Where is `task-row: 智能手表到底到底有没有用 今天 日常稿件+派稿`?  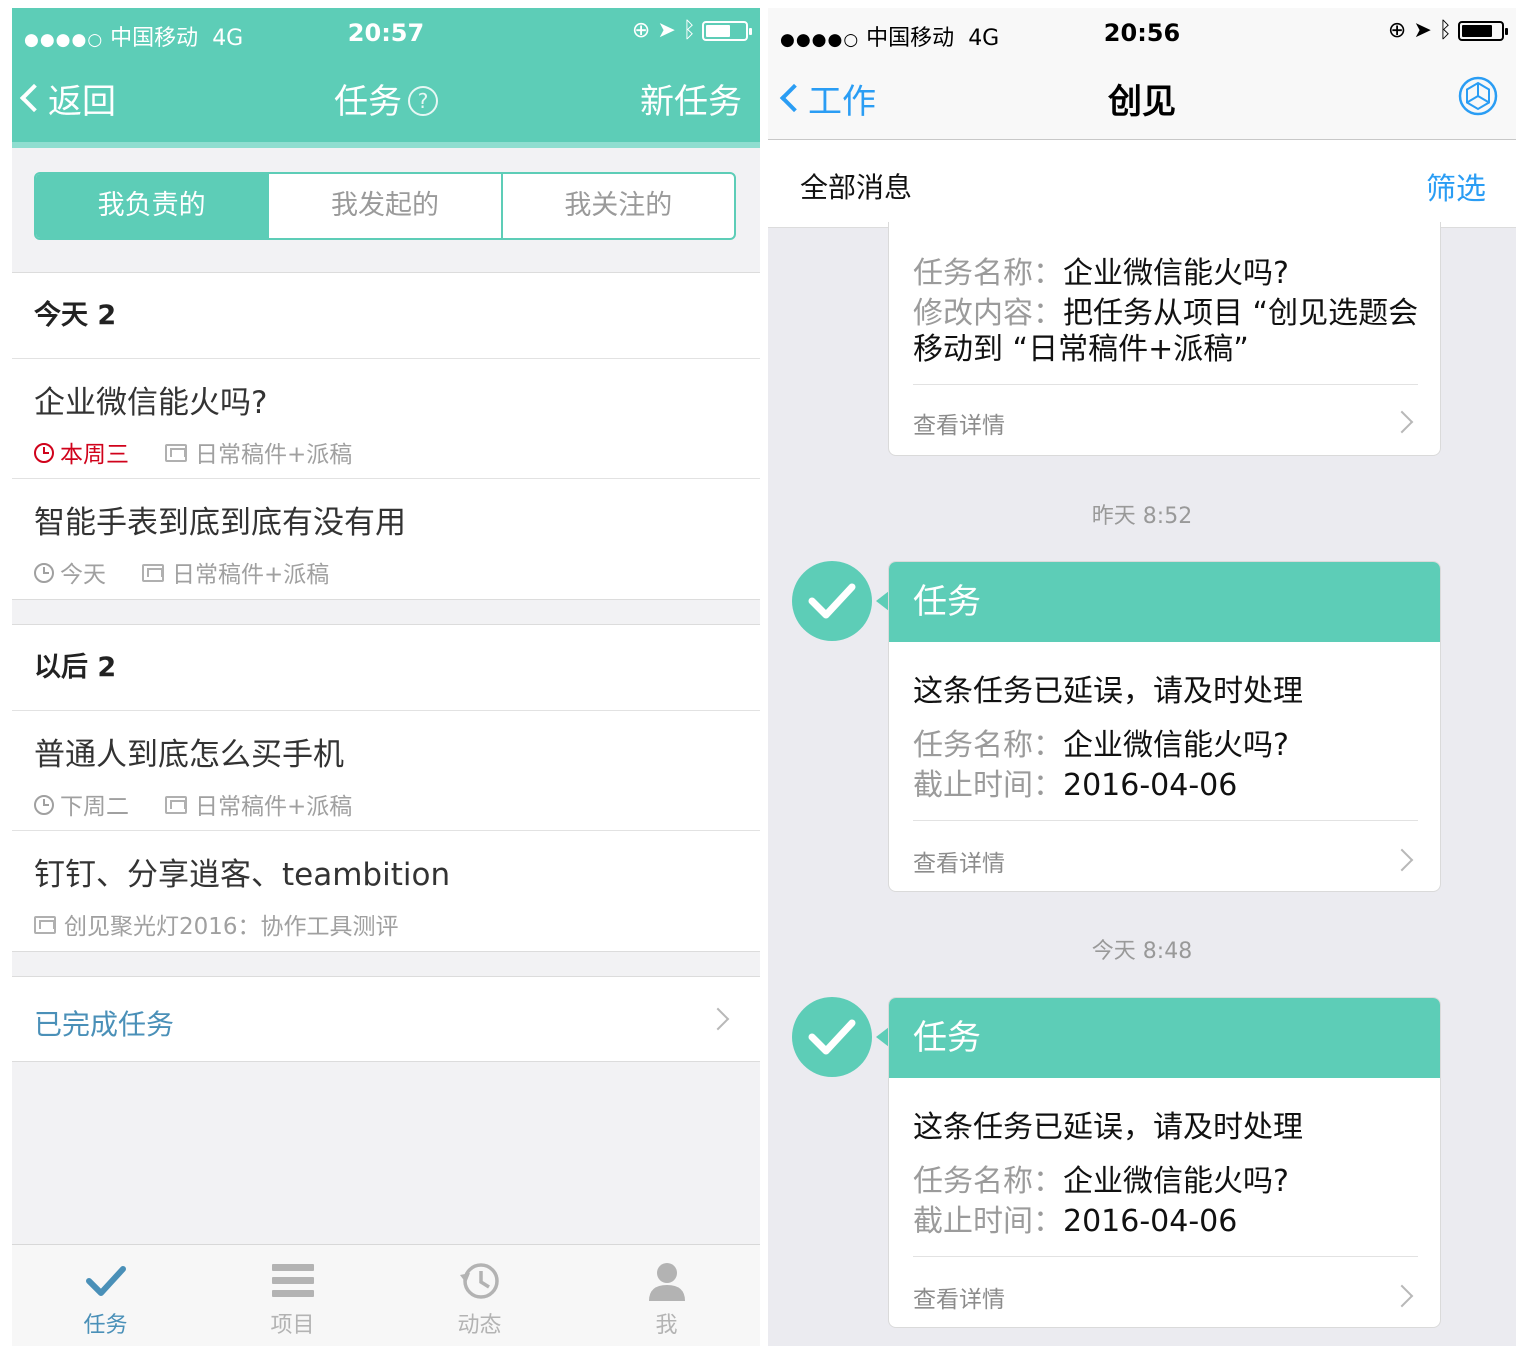 task-row: 智能手表到底到底有没有用 今天 日常稿件+派稿 is located at coordinates (386, 539).